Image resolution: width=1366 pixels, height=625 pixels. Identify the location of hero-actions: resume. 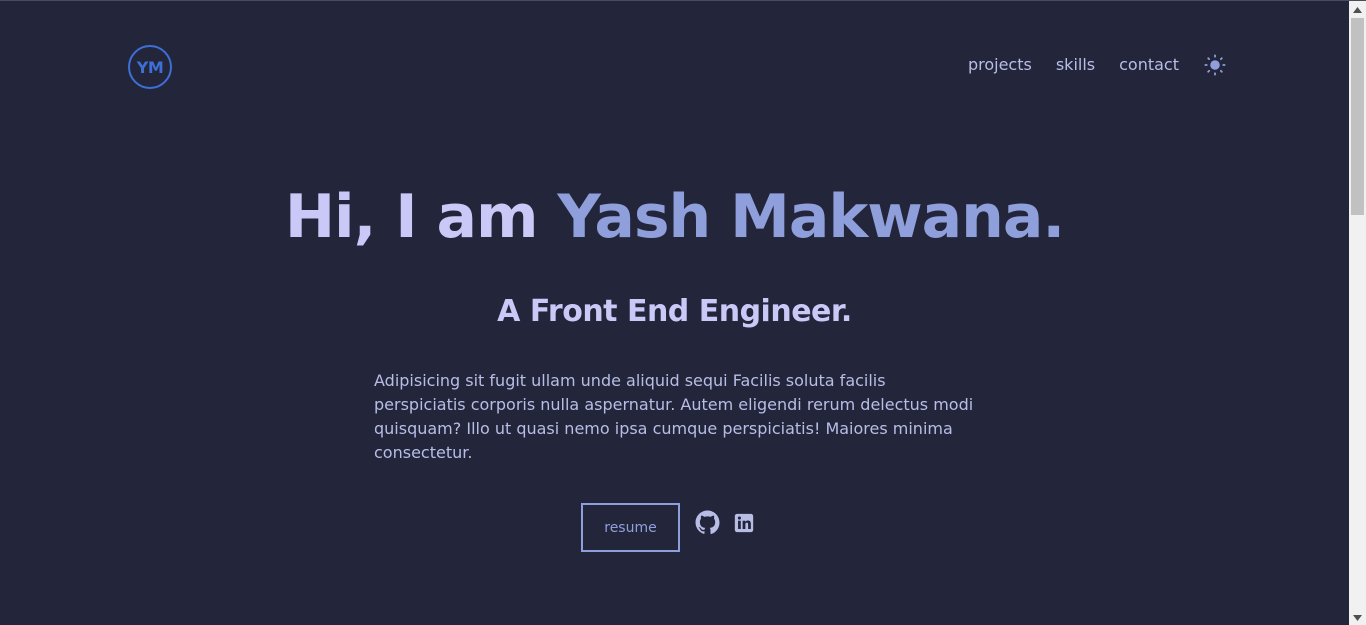
(669, 527).